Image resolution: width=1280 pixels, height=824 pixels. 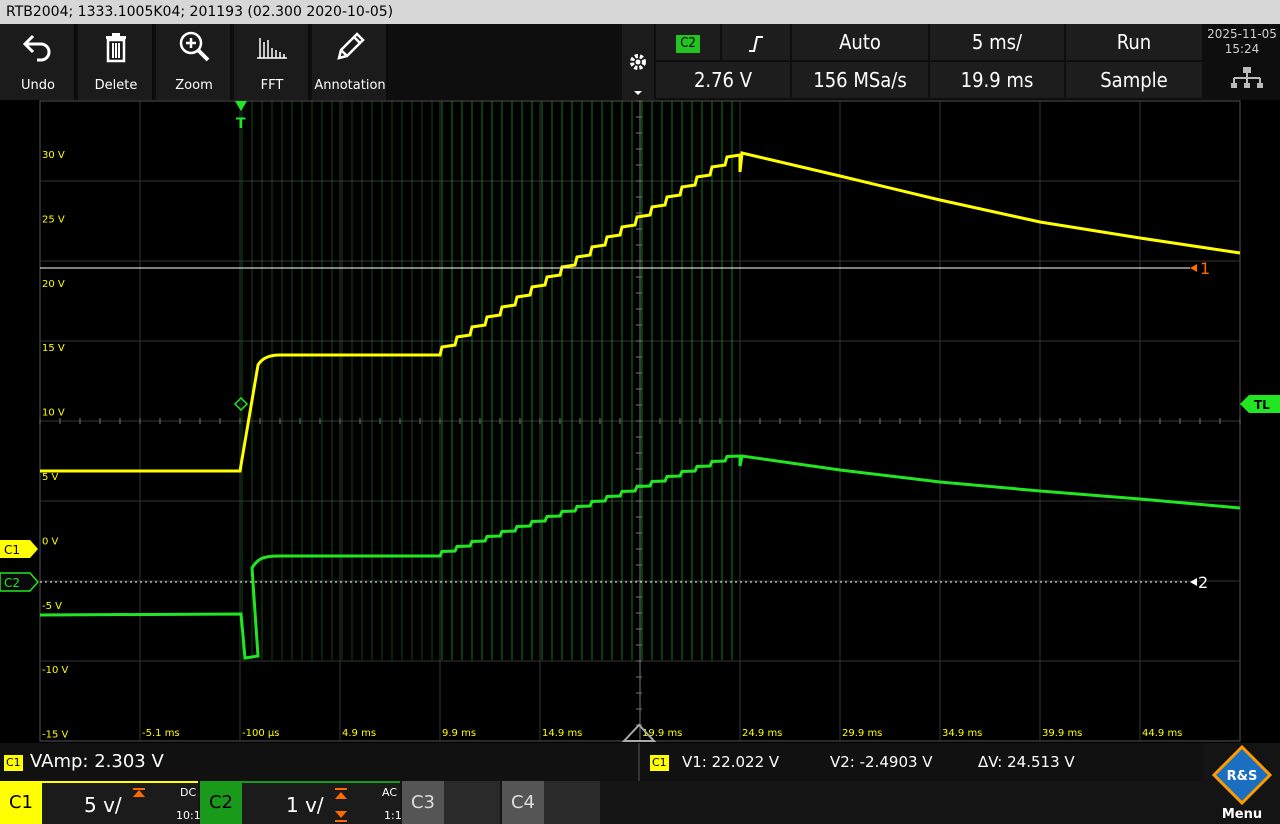 What do you see at coordinates (188, 815) in the screenshot?
I see `ch1-probe: 10:1` at bounding box center [188, 815].